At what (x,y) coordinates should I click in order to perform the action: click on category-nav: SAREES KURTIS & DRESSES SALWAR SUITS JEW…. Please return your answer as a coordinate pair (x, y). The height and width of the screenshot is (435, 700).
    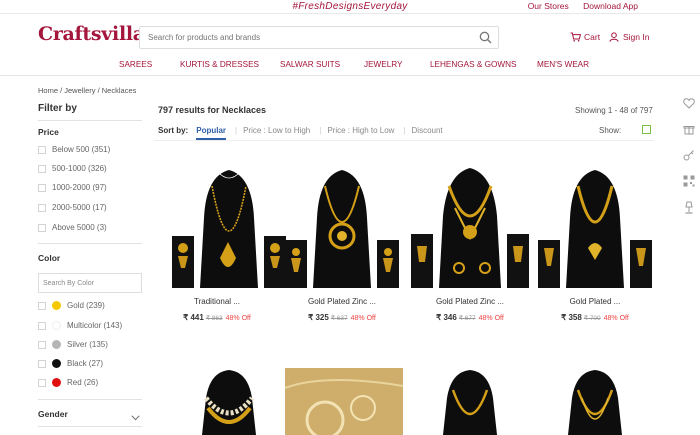
    Looking at the image, I should click on (350, 67).